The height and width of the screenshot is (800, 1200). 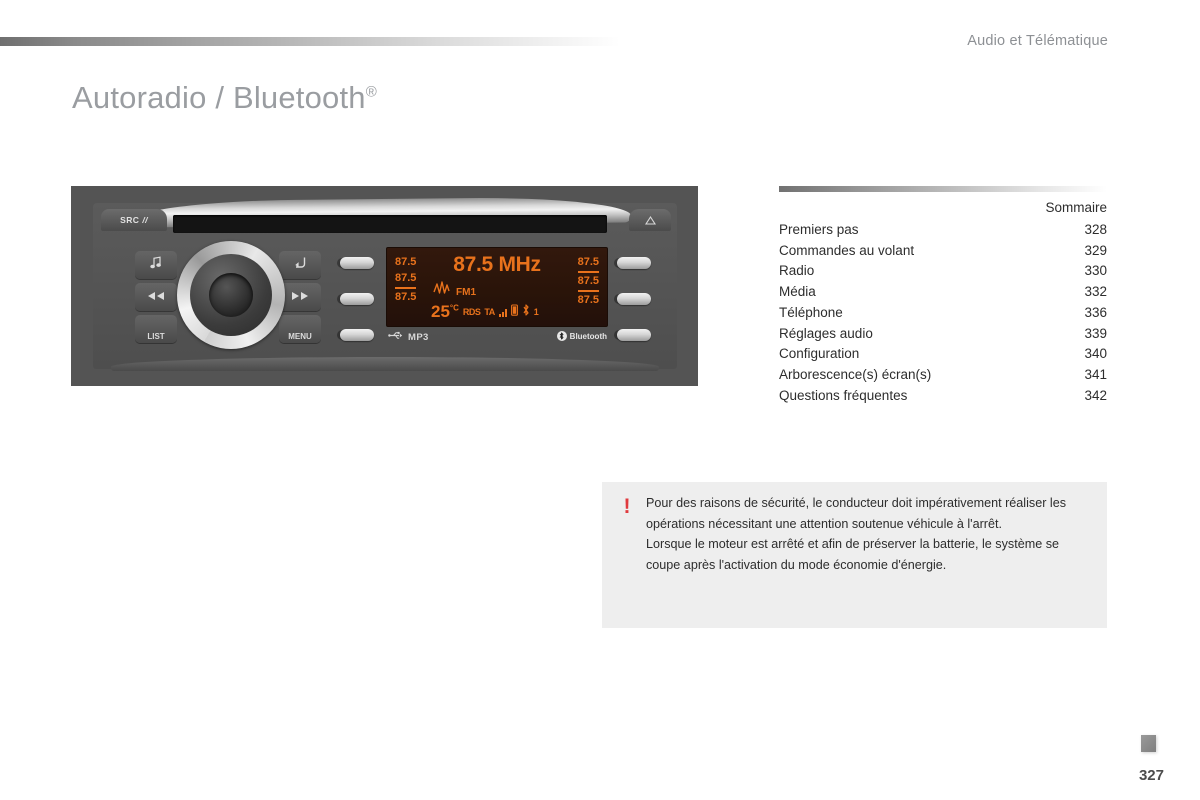 What do you see at coordinates (943, 354) in the screenshot?
I see `summary-entry-configuration: Configuration 340` at bounding box center [943, 354].